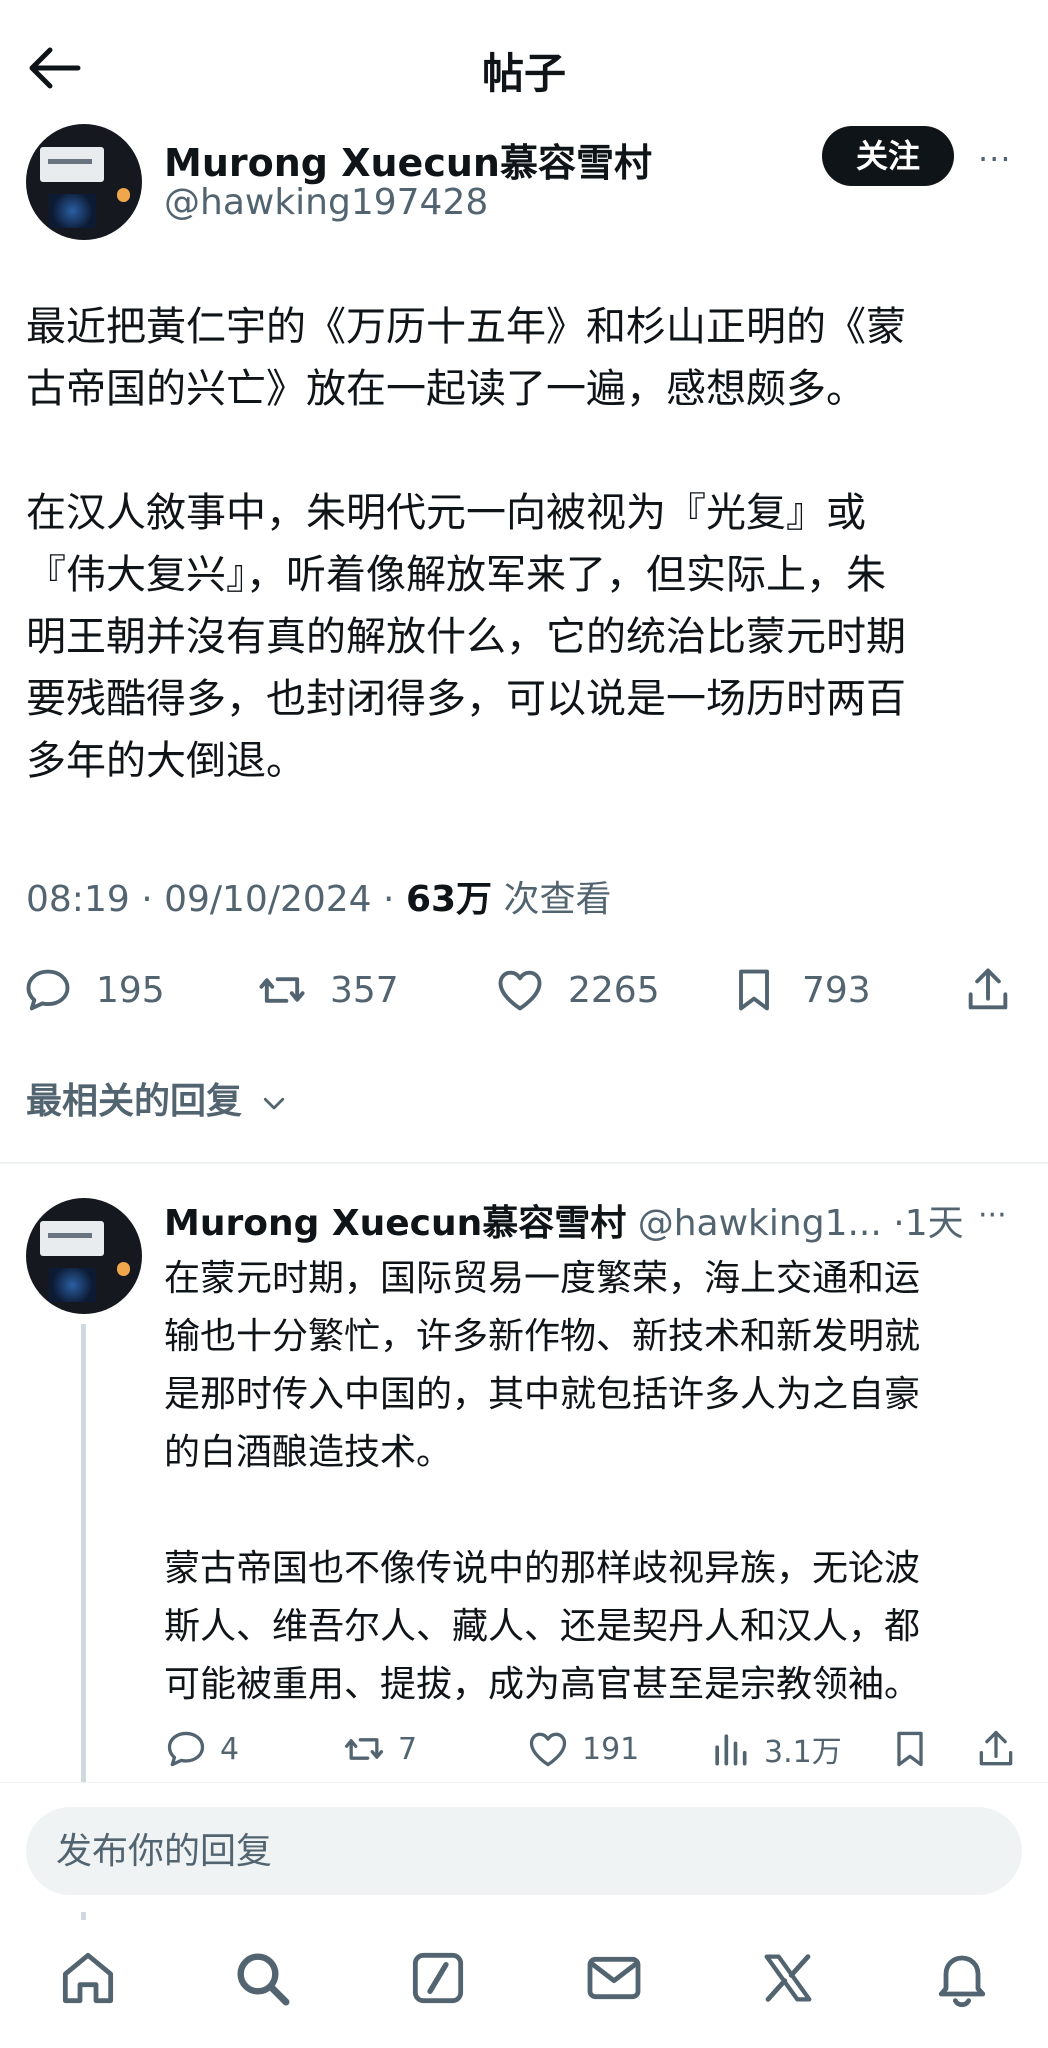 This screenshot has width=1048, height=2048. What do you see at coordinates (326, 202) in the screenshot?
I see `author-handle: @hawking197428` at bounding box center [326, 202].